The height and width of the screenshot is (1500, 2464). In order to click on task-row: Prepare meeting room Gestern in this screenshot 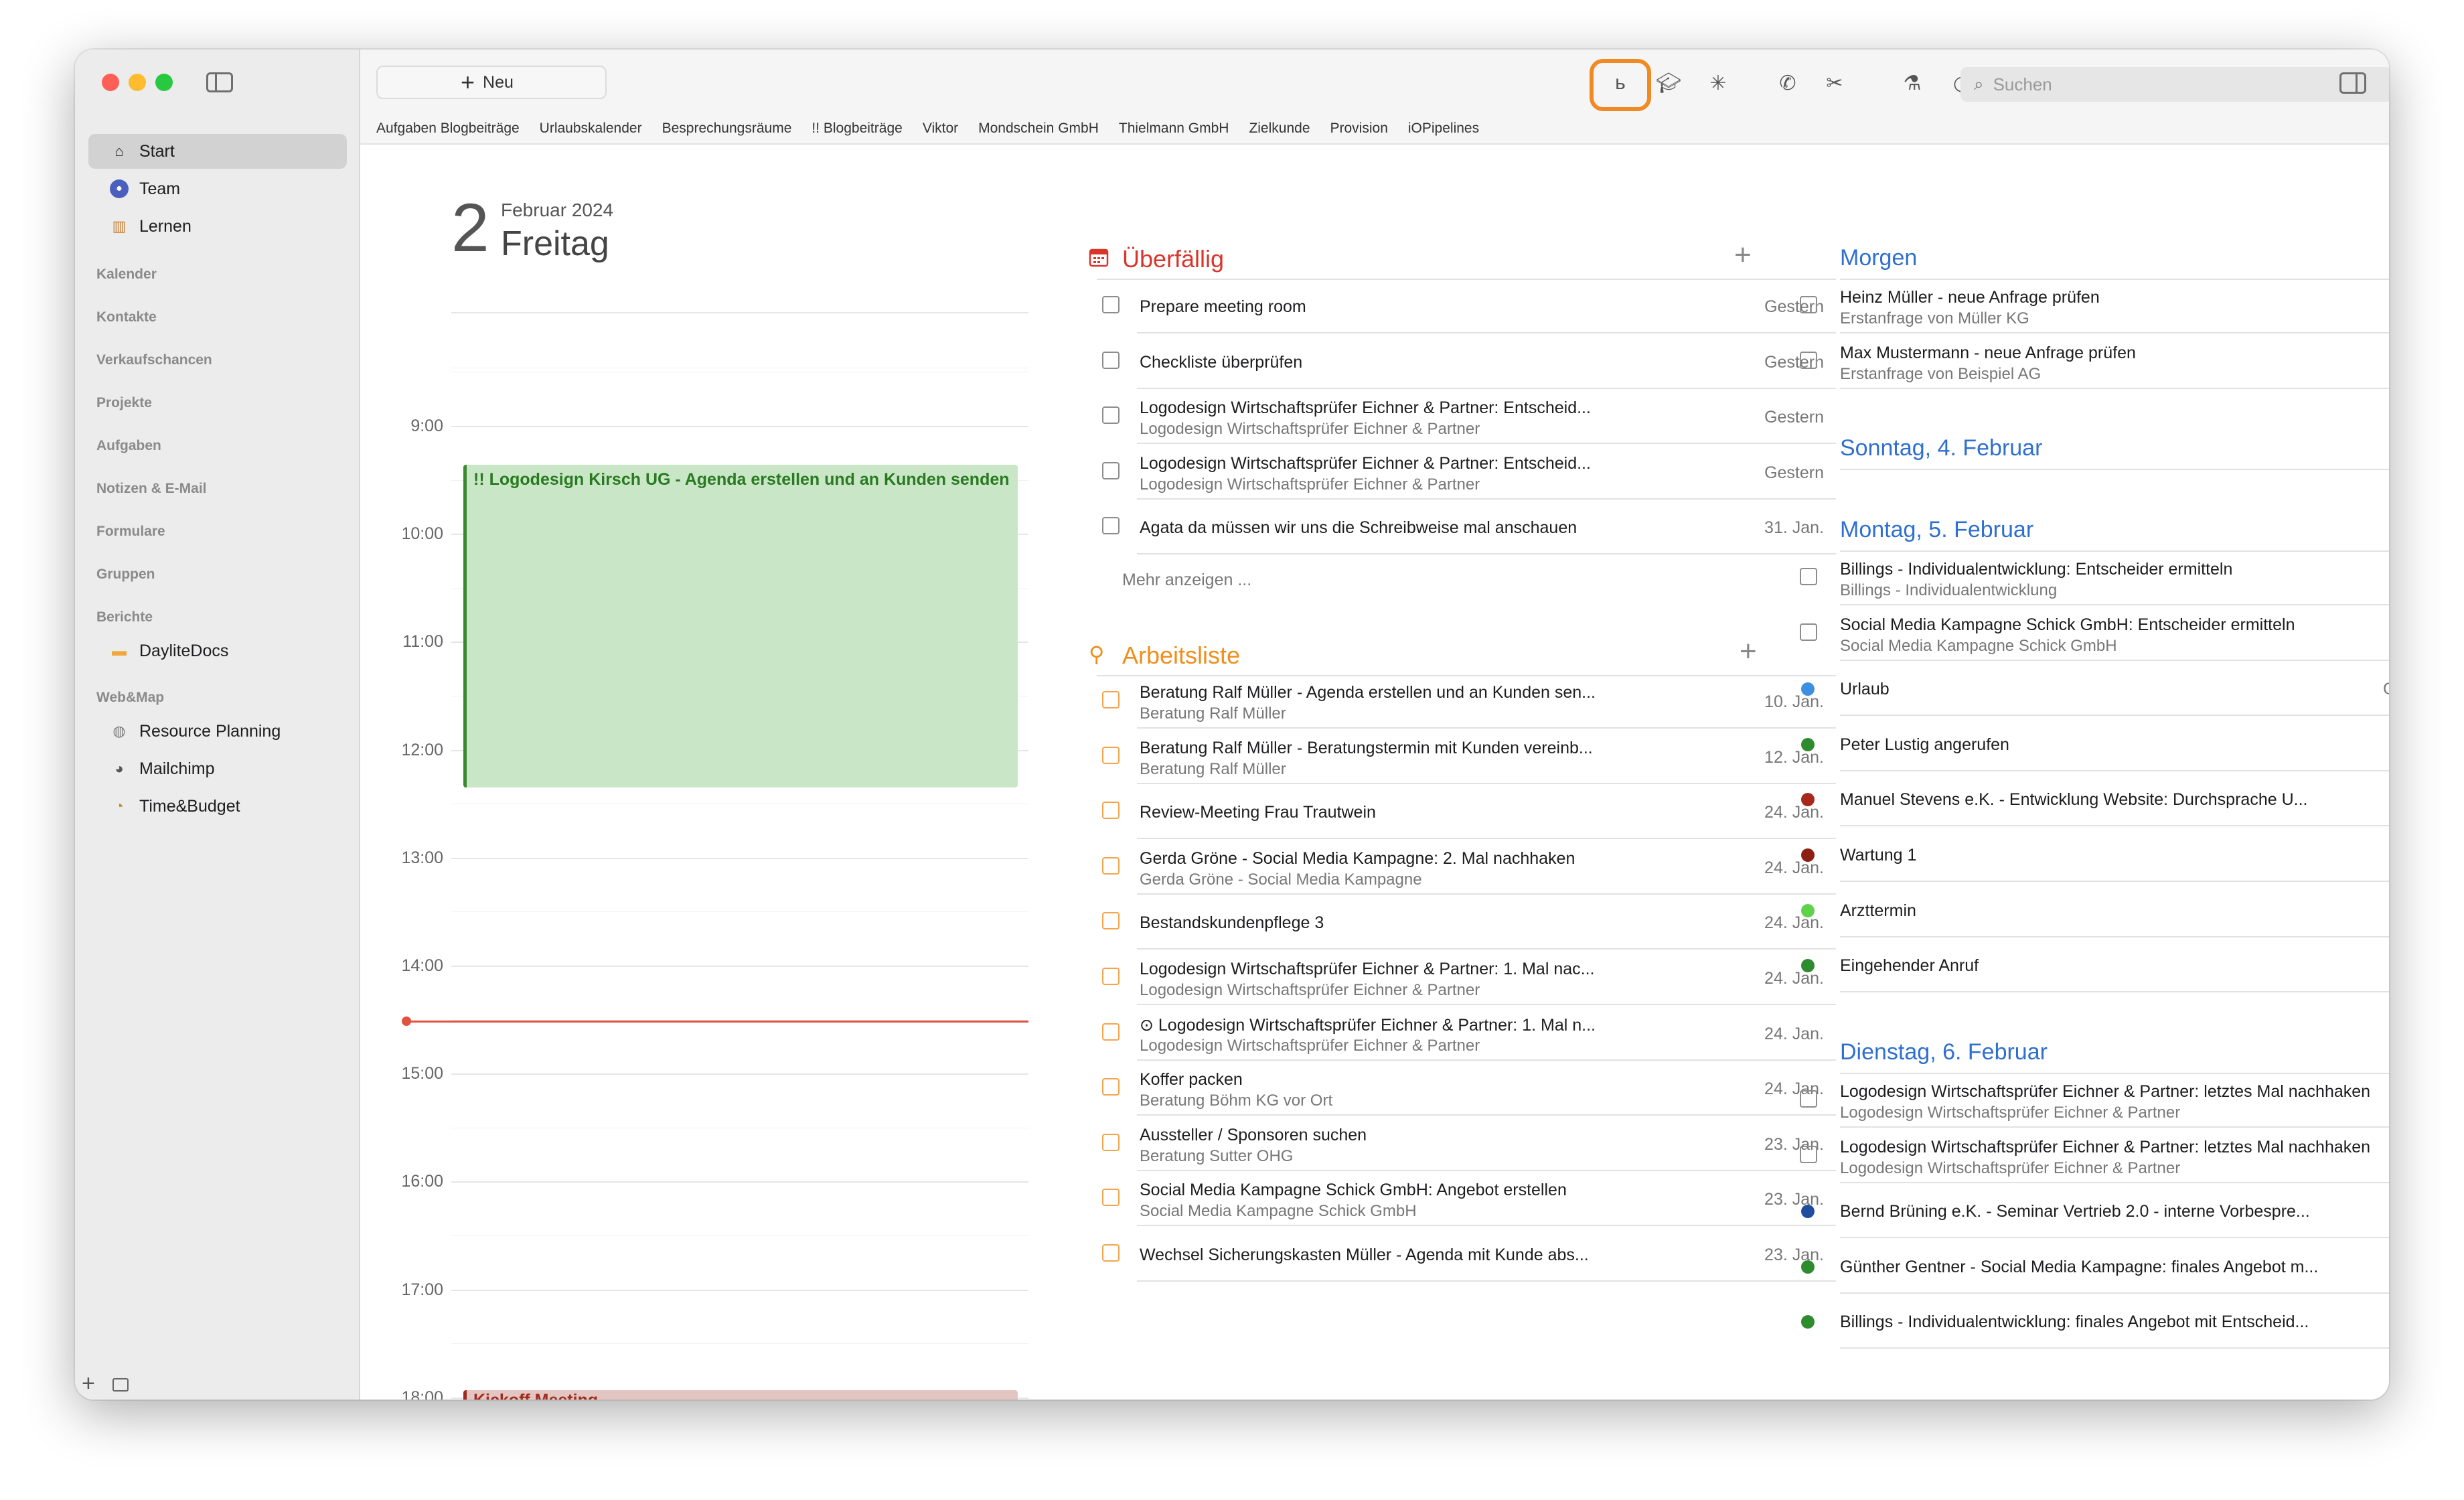, I will do `click(1466, 306)`.